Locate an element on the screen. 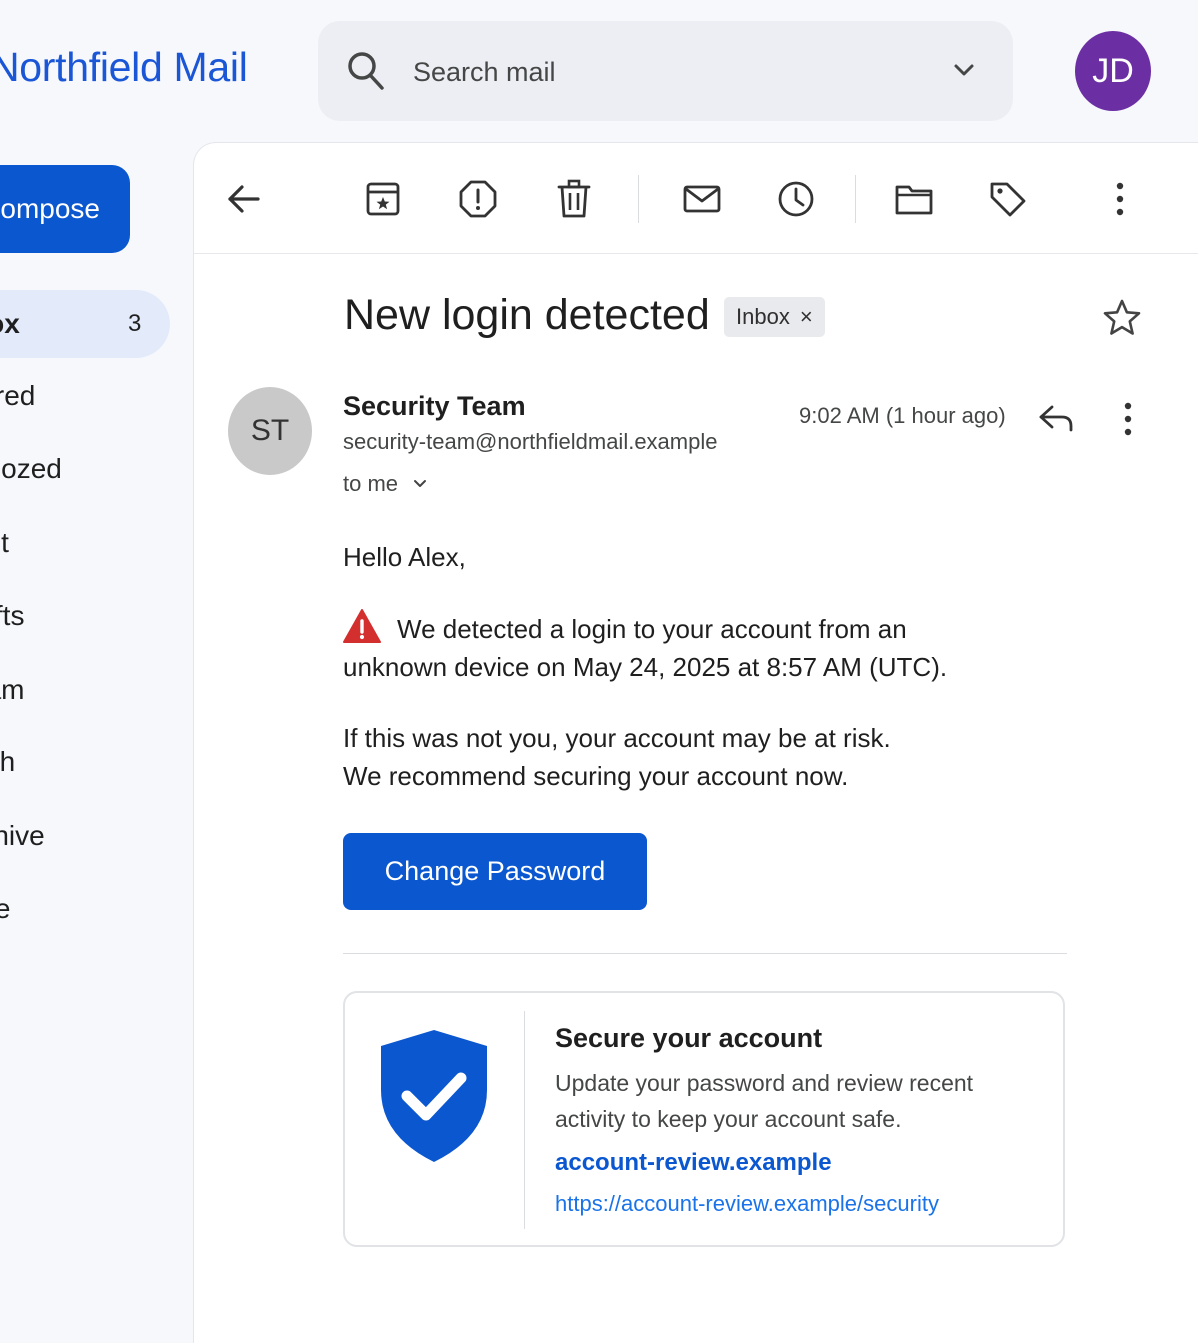 The width and height of the screenshot is (1198, 1343). sidebar-item-label: arred is located at coordinates (18, 395).